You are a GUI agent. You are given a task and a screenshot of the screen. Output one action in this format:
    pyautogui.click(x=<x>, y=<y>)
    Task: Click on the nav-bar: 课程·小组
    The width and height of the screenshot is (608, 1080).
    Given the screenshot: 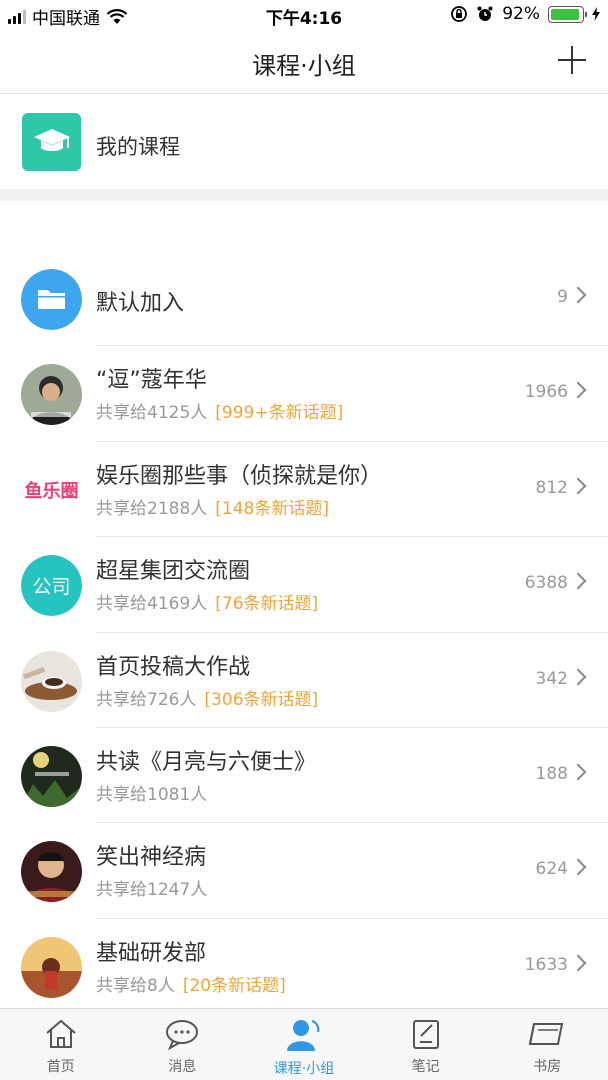 What is the action you would take?
    pyautogui.click(x=304, y=63)
    